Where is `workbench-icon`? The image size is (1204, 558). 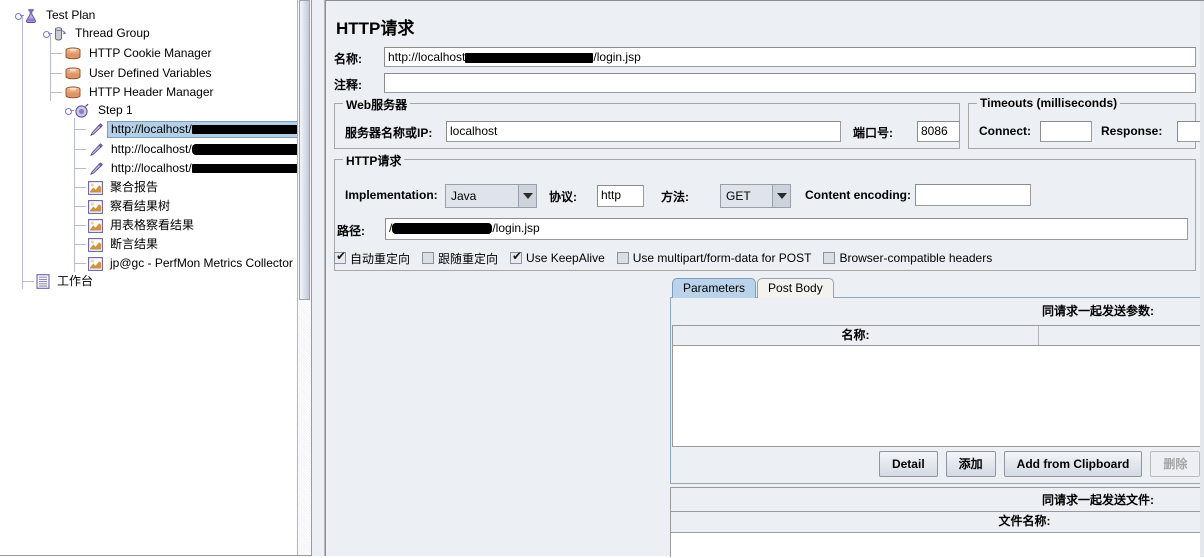
workbench-icon is located at coordinates (43, 281).